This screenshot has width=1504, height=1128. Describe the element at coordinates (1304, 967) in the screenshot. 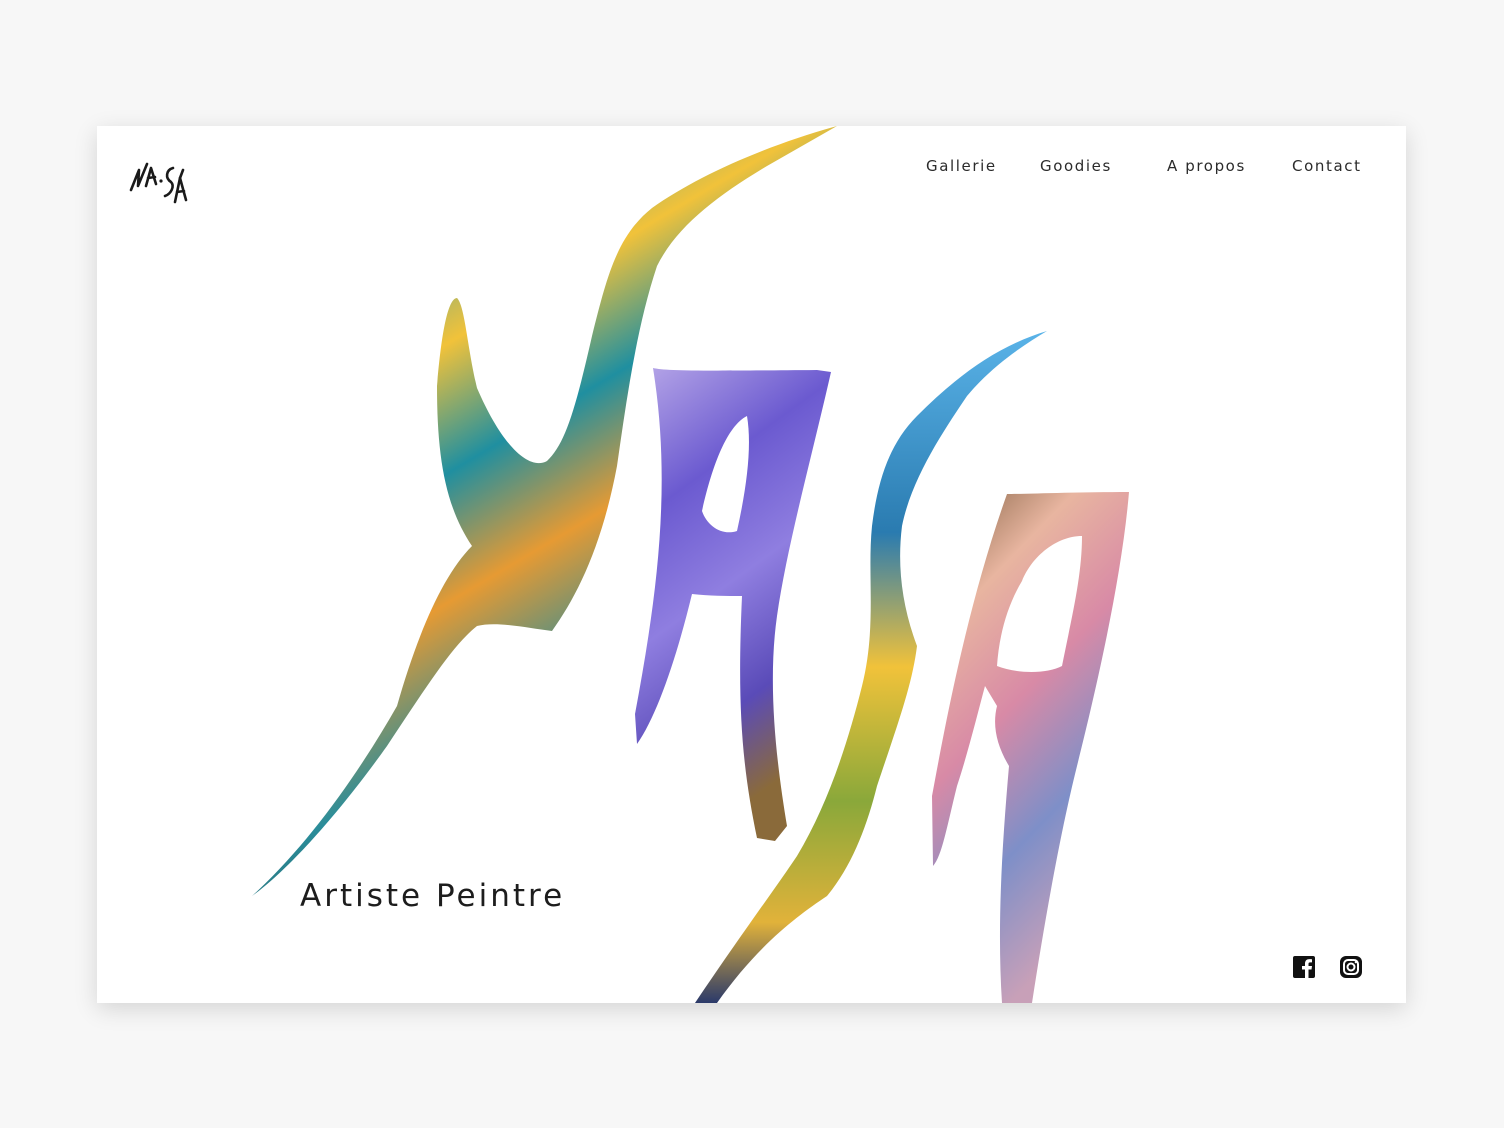

I see `facebook-icon` at that location.